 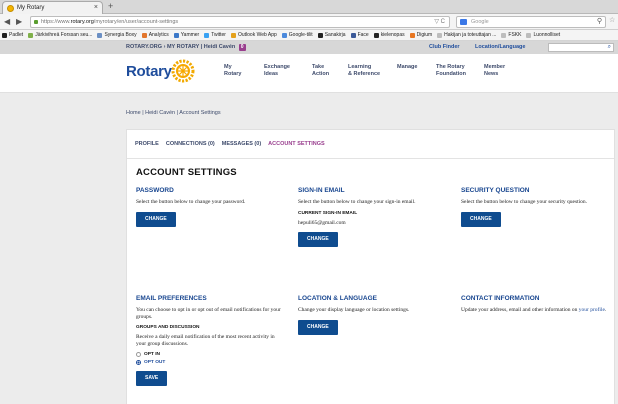 What do you see at coordinates (424, 35) in the screenshot?
I see `bookmark-label: Digium` at bounding box center [424, 35].